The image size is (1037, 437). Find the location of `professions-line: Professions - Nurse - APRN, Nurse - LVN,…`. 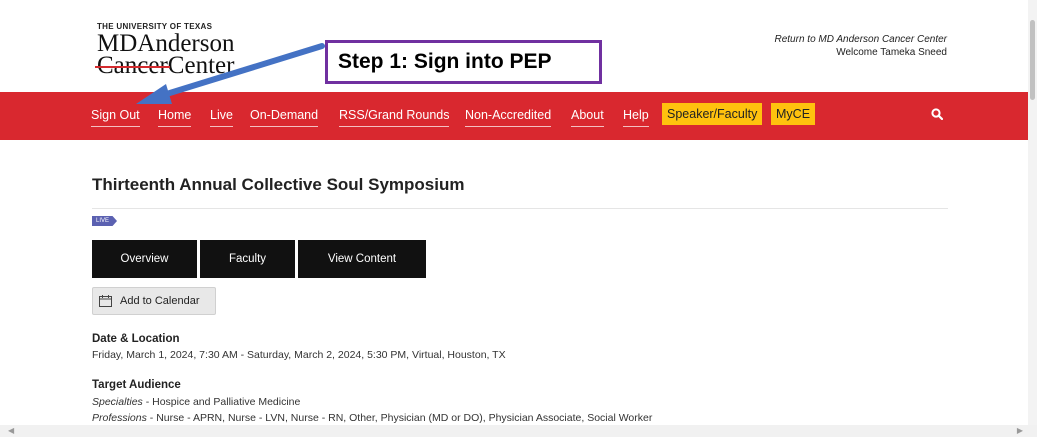

professions-line: Professions - Nurse - APRN, Nurse - LVN,… is located at coordinates (372, 418).